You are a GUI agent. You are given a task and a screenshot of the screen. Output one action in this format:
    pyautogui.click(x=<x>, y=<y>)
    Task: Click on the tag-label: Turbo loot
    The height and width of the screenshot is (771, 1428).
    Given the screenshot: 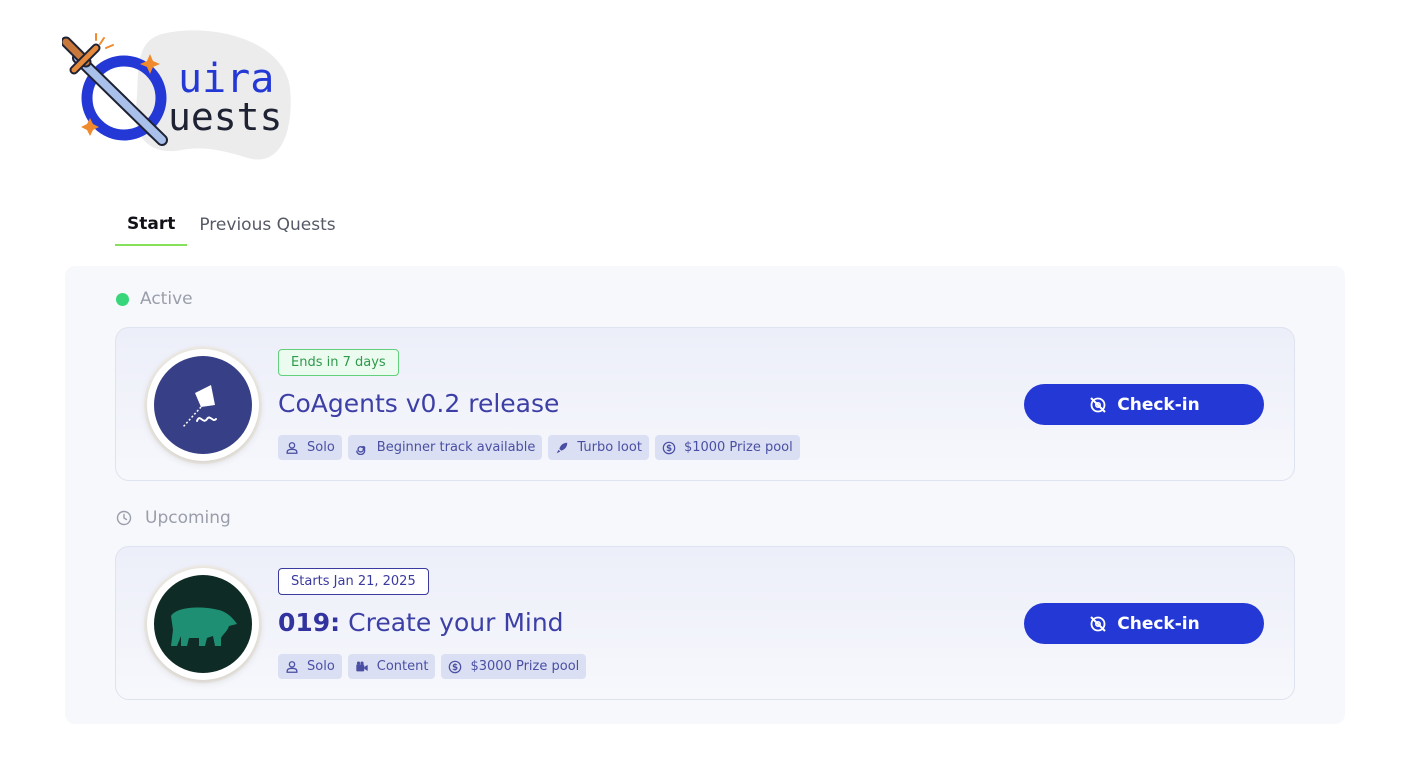 What is the action you would take?
    pyautogui.click(x=609, y=447)
    